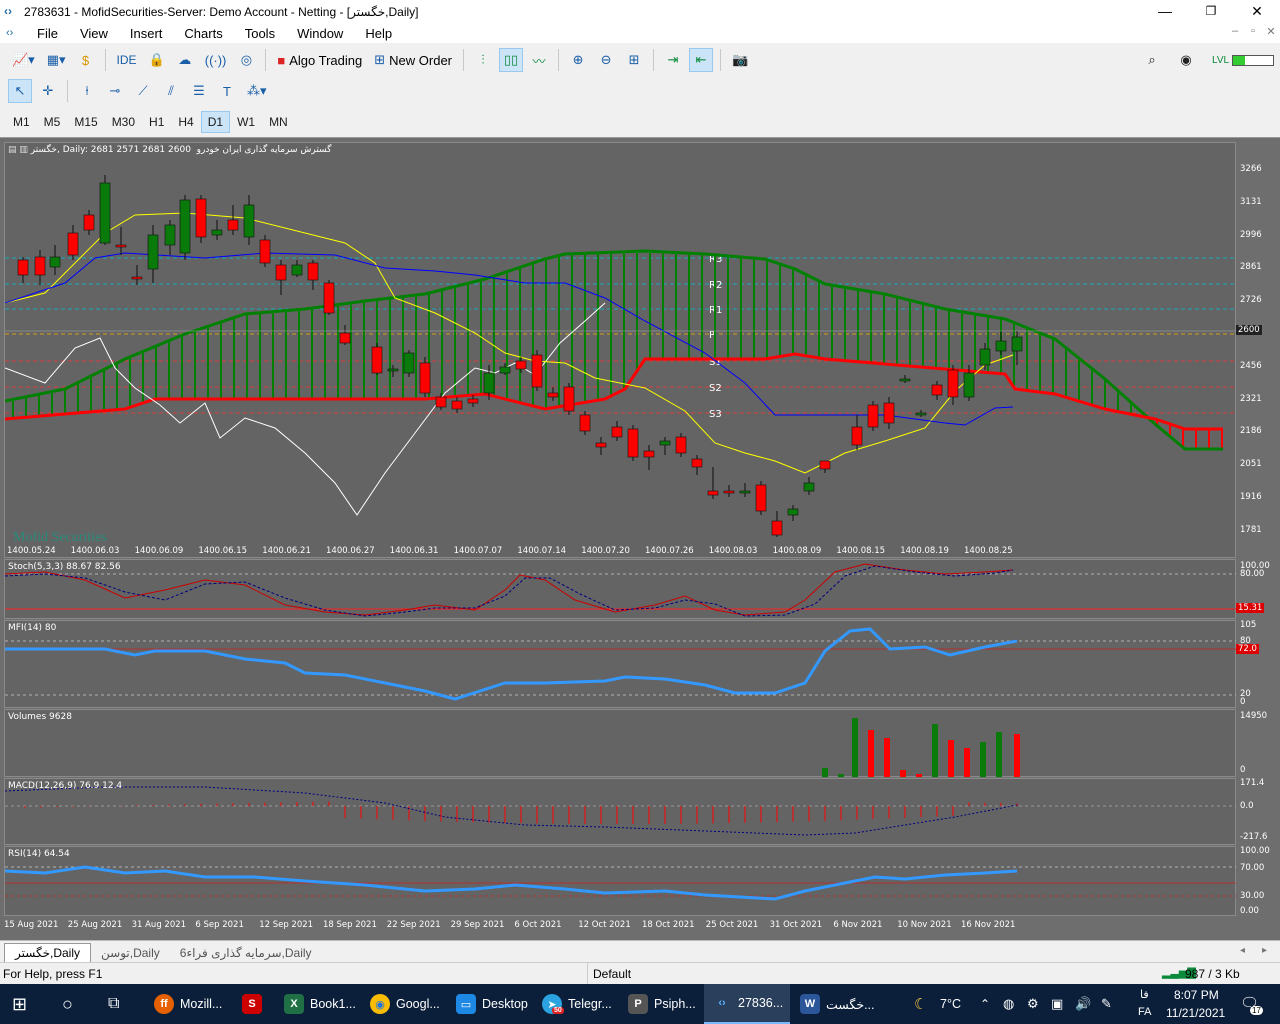 This screenshot has height=1024, width=1280. Describe the element at coordinates (146, 33) in the screenshot. I see `menu-insert: Insert` at that location.